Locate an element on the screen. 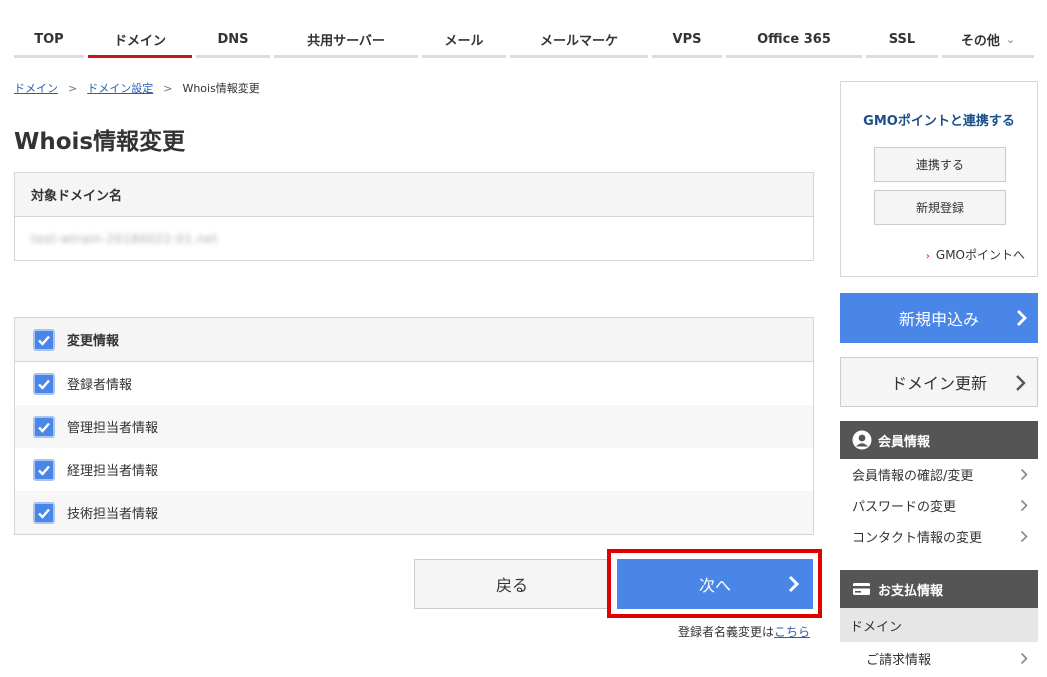  registrant-change-link: こちら is located at coordinates (792, 632).